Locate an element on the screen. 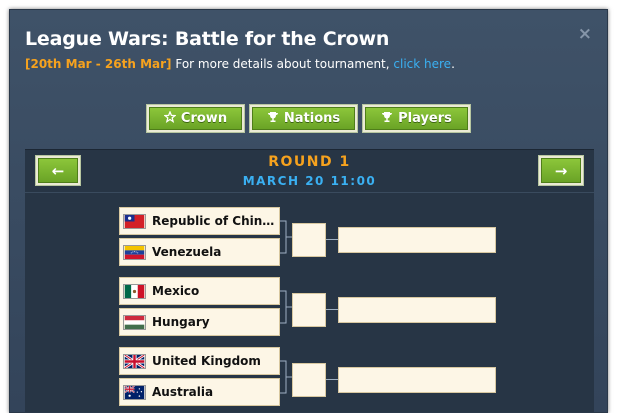  team-name: Venezuela is located at coordinates (187, 252).